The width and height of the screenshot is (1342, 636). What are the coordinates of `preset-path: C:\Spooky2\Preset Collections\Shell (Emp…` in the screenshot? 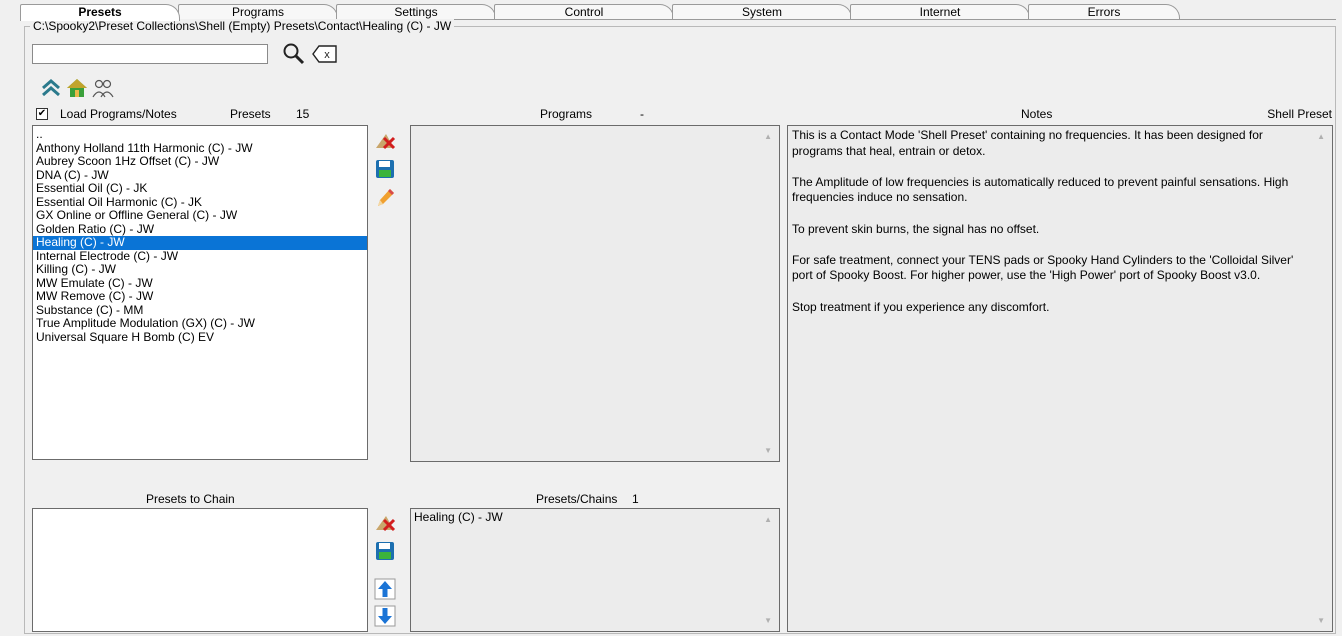 It's located at (242, 26).